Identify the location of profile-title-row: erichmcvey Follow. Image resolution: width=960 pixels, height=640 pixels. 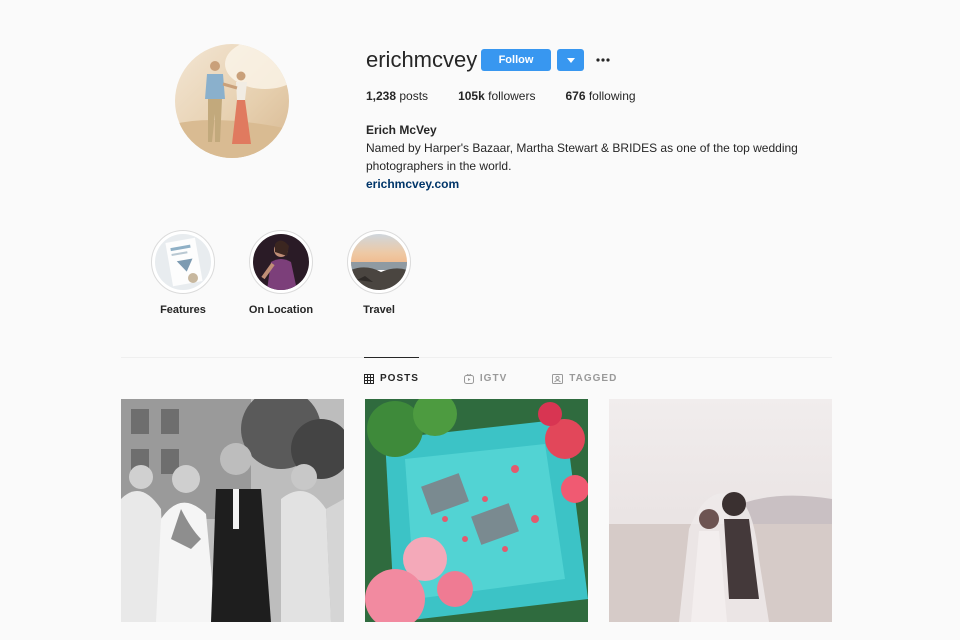
(596, 60).